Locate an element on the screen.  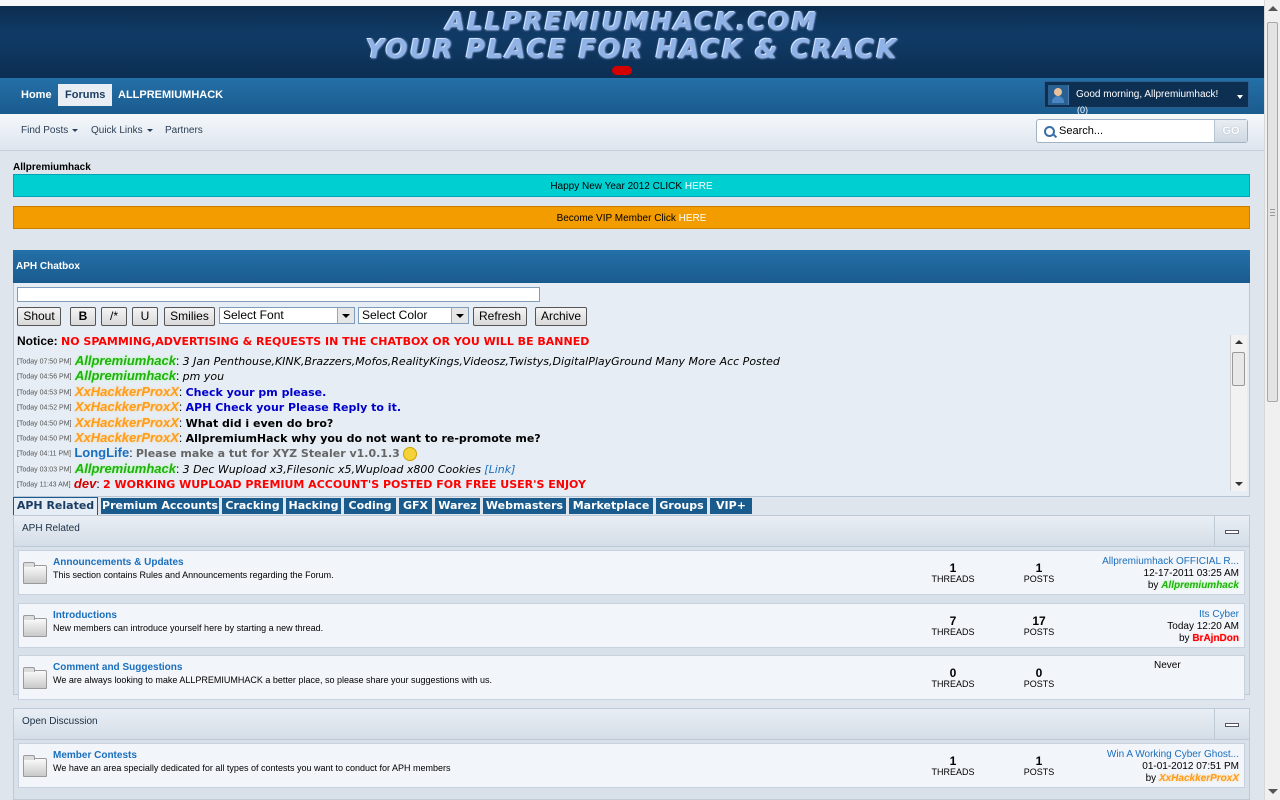
chat-username: LongLife is located at coordinates (101, 452).